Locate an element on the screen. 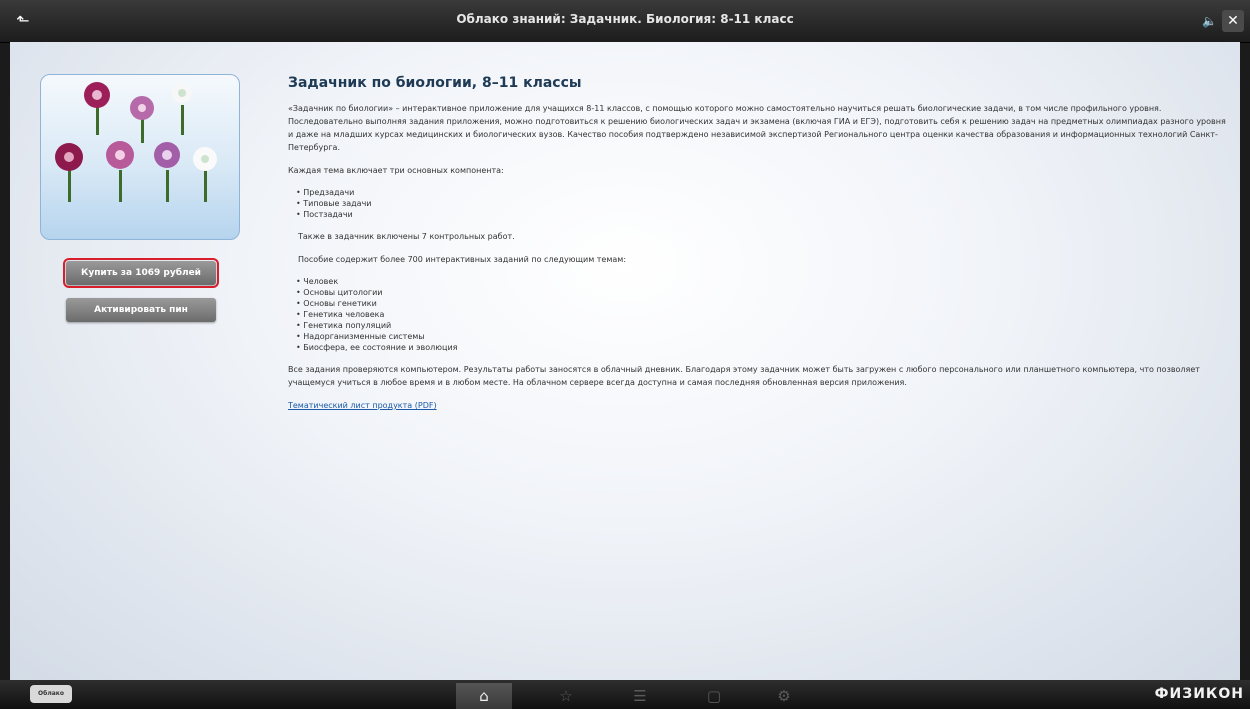 The height and width of the screenshot is (709, 1250). tab-list: ☰ is located at coordinates (640, 696).